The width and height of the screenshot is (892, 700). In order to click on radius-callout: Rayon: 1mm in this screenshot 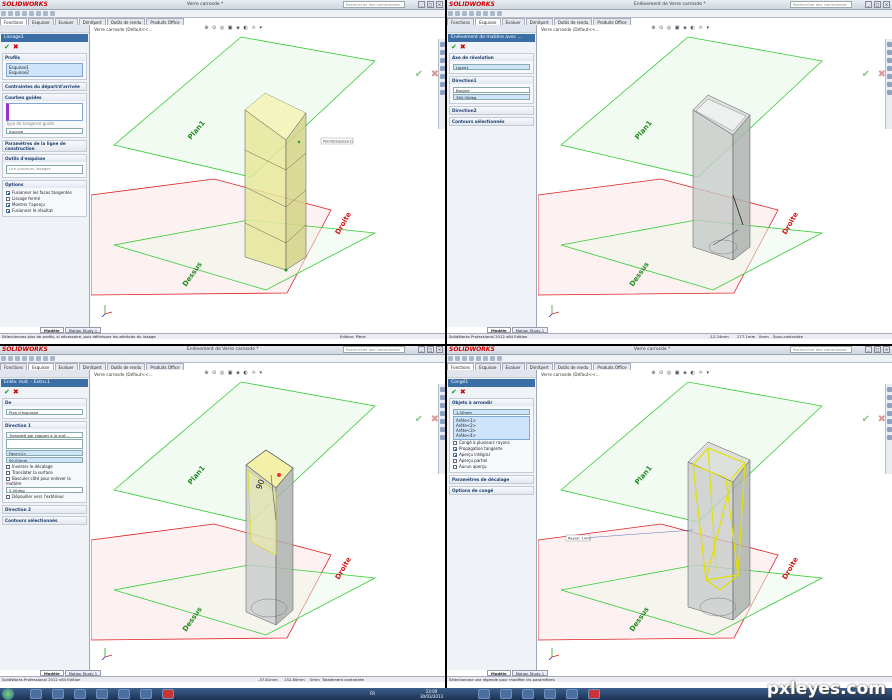, I will do `click(579, 539)`.